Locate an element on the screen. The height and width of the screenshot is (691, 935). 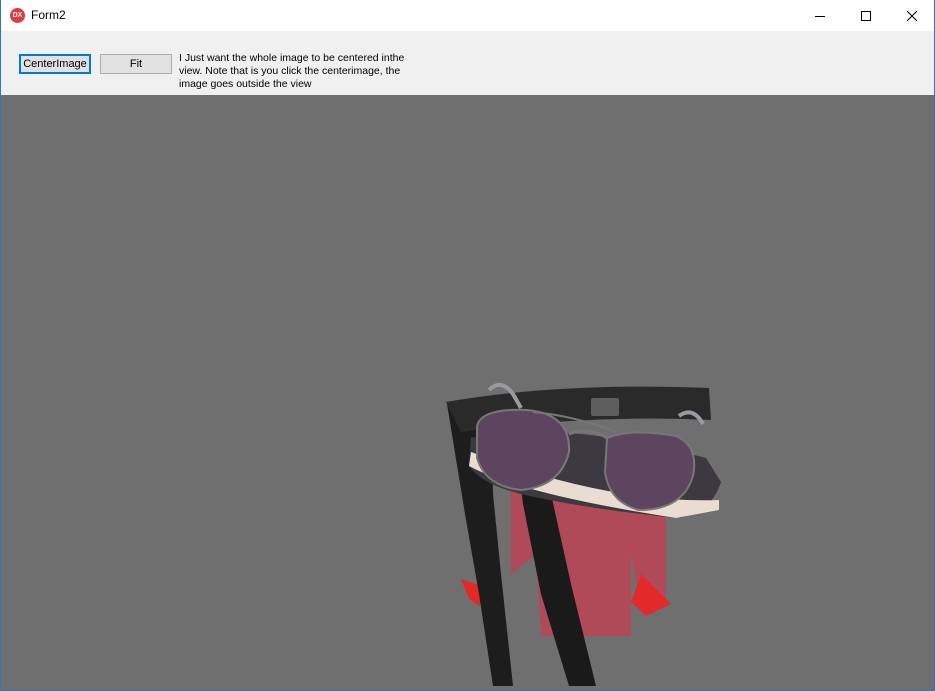
close-icon is located at coordinates (912, 15).